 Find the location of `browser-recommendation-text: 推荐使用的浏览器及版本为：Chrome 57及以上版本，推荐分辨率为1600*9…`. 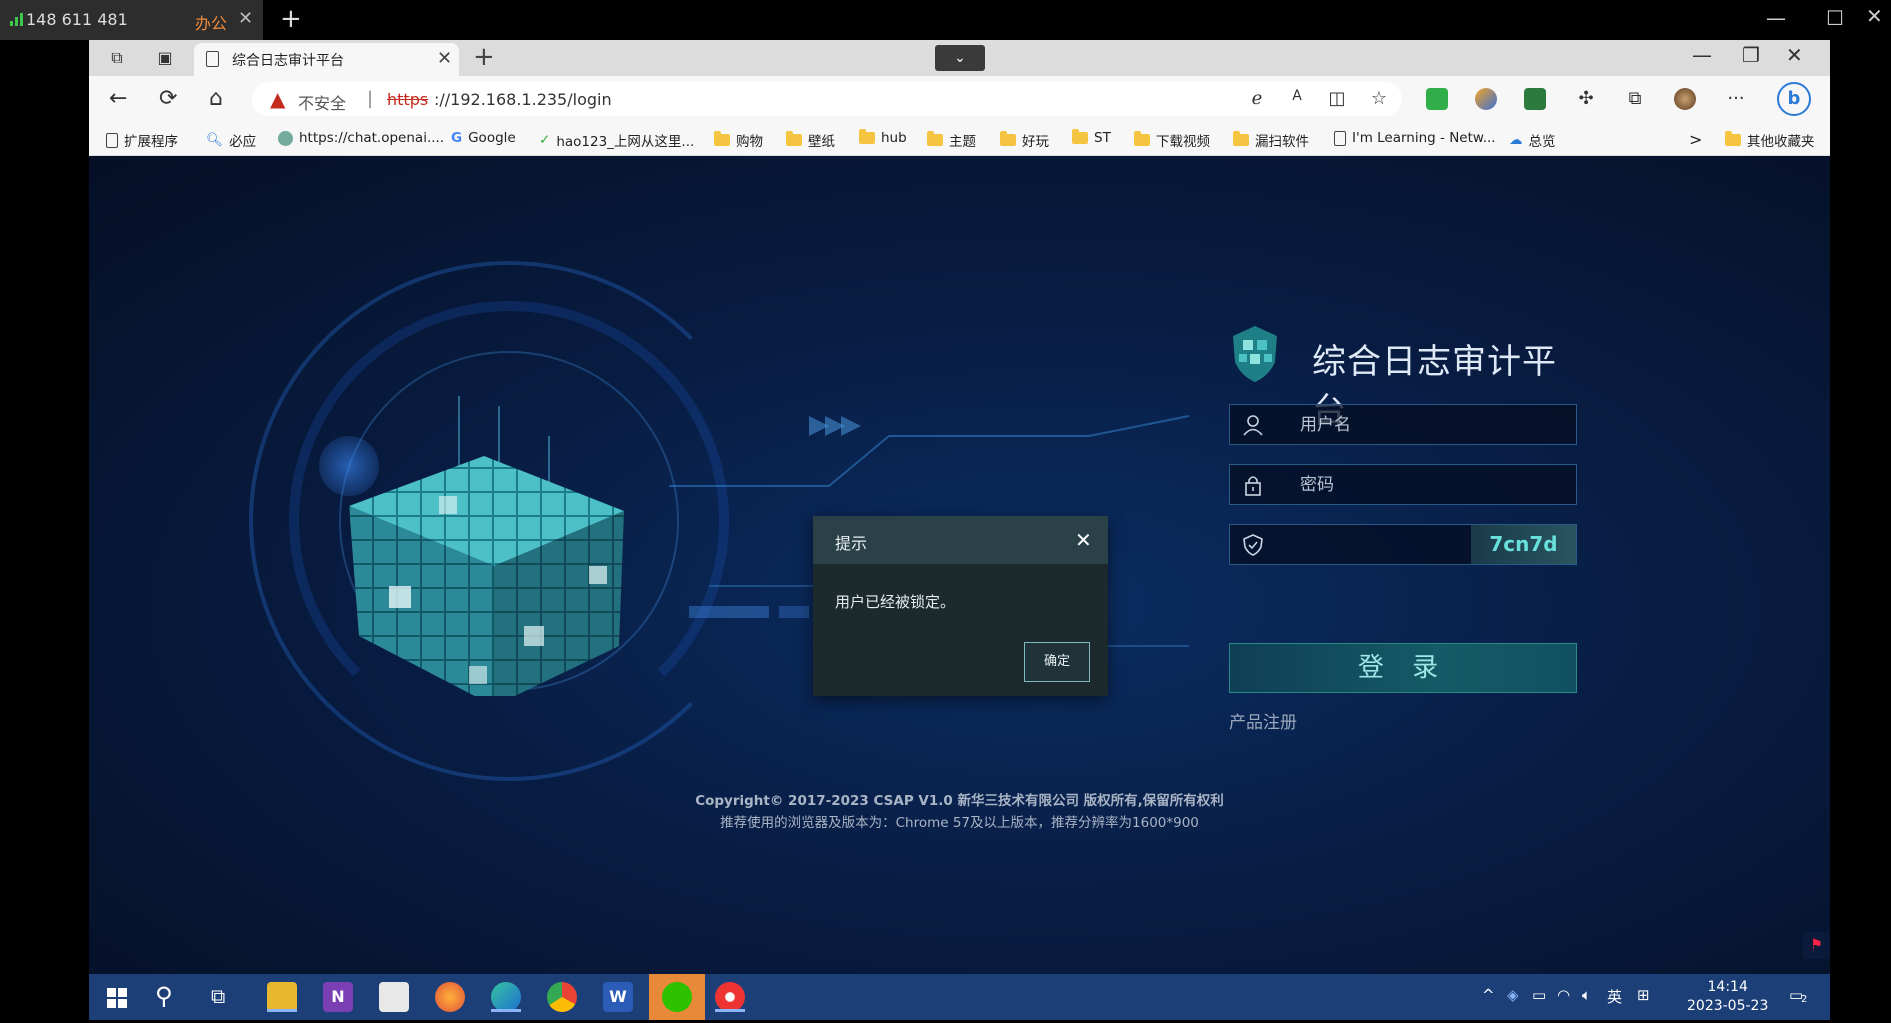

browser-recommendation-text: 推荐使用的浏览器及版本为：Chrome 57及以上版本，推荐分辨率为1600*9… is located at coordinates (959, 823).